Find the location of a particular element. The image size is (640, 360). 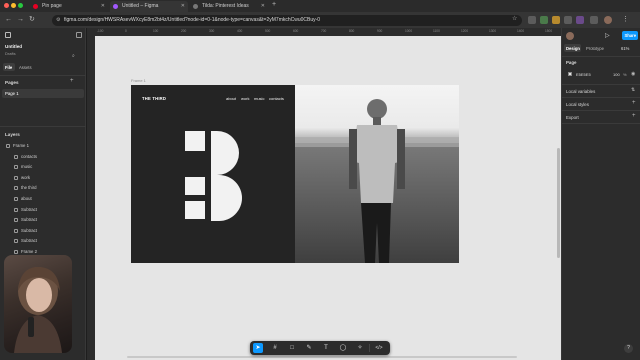

add-page-icon: + is located at coordinates (72, 81).